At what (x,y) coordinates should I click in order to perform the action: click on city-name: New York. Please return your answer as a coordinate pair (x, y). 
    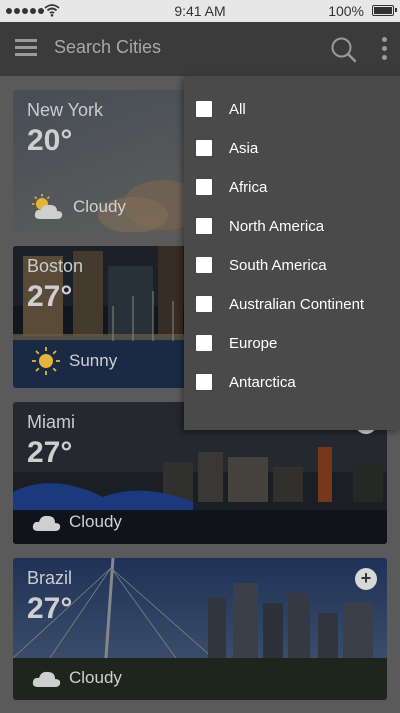
    Looking at the image, I should click on (65, 110).